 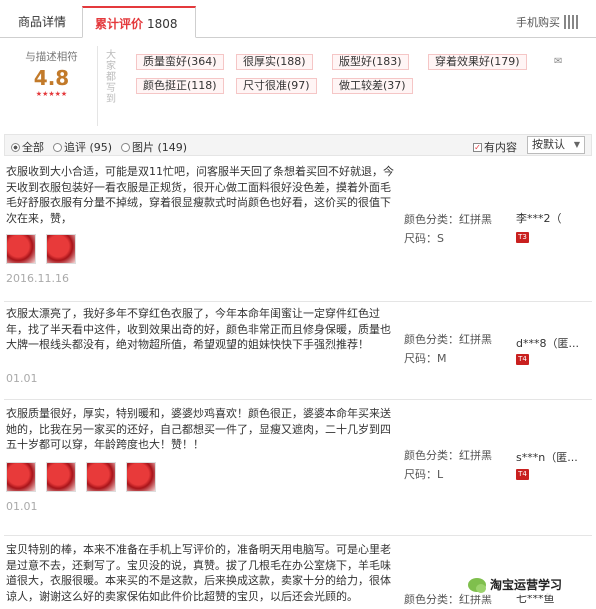 I want to click on tag-size: 尺寸很准(97), so click(x=276, y=86).